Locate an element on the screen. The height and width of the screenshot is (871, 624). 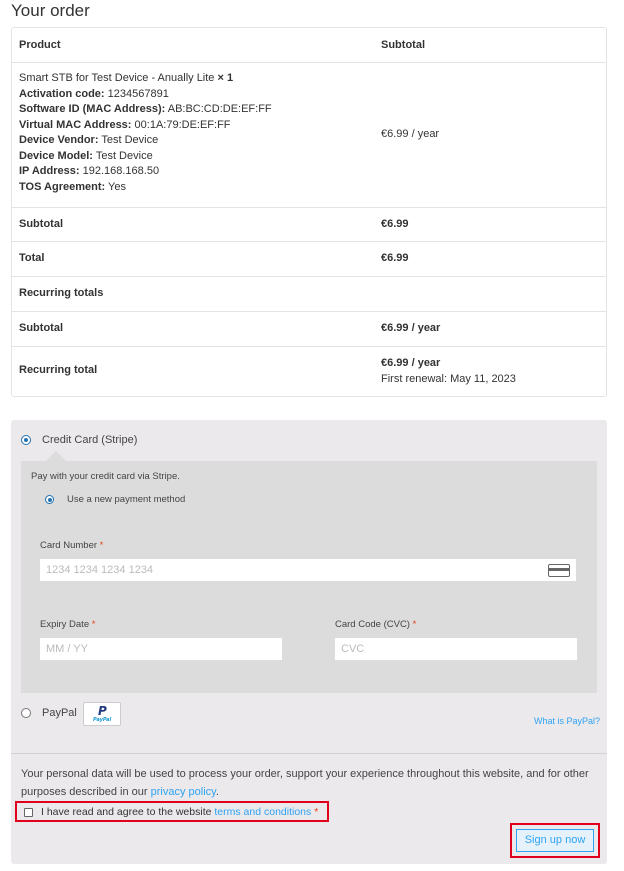
recurring-subtotal-label: Subtotal is located at coordinates (41, 328).